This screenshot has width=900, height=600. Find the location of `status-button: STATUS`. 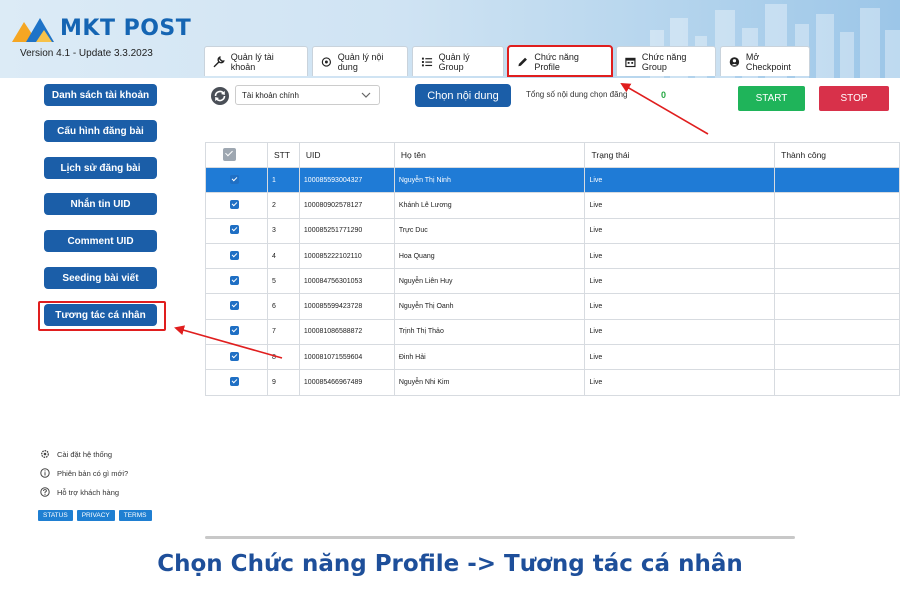

status-button: STATUS is located at coordinates (55, 515).